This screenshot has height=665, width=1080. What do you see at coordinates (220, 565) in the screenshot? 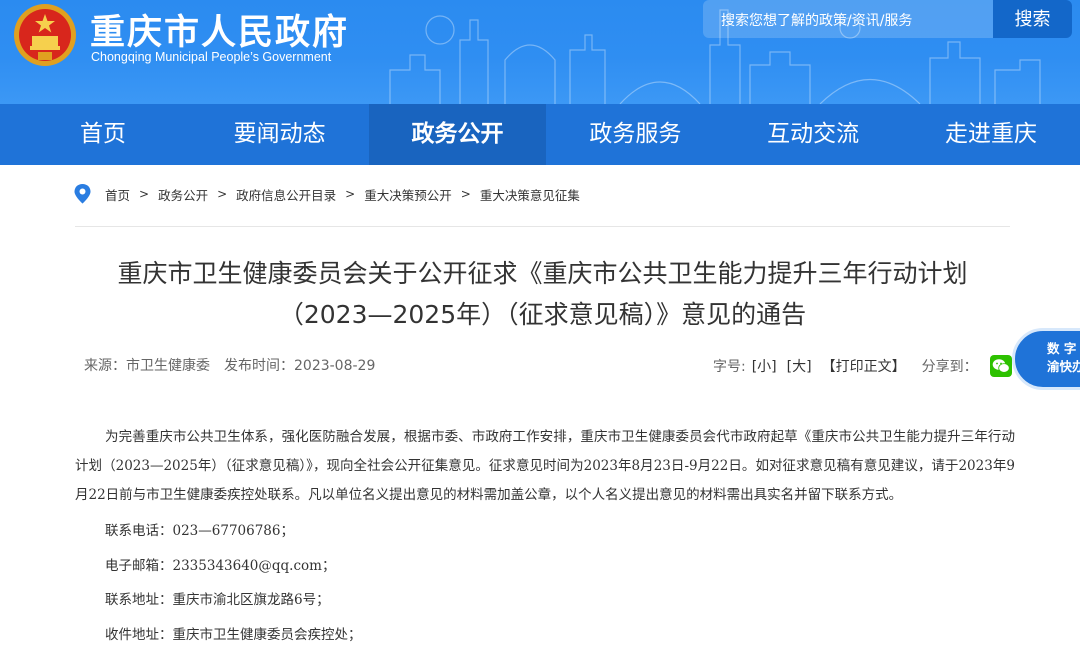
I see `contact-email: 电子邮箱：2335343640@qq.com；` at bounding box center [220, 565].